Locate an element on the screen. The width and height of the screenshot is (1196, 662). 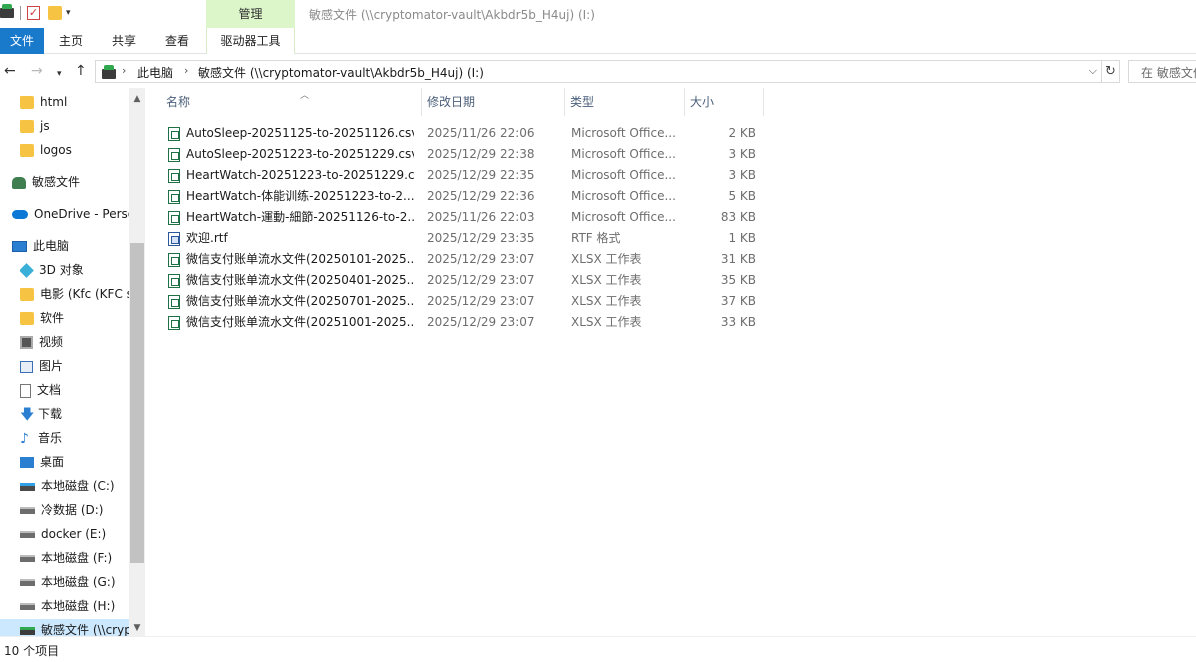
status-bar: 10 个项目 is located at coordinates (598, 649).